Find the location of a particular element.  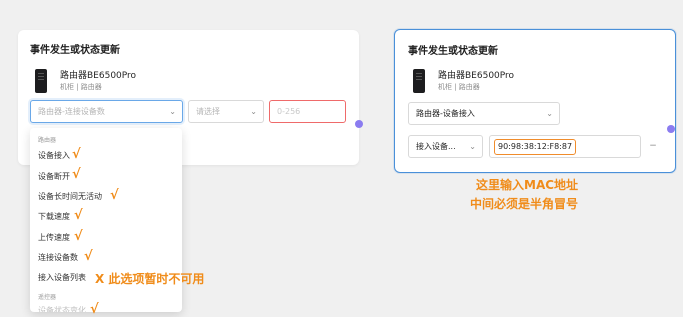

mac-hint-annotation: 这里输入MAC地址 is located at coordinates (527, 185).